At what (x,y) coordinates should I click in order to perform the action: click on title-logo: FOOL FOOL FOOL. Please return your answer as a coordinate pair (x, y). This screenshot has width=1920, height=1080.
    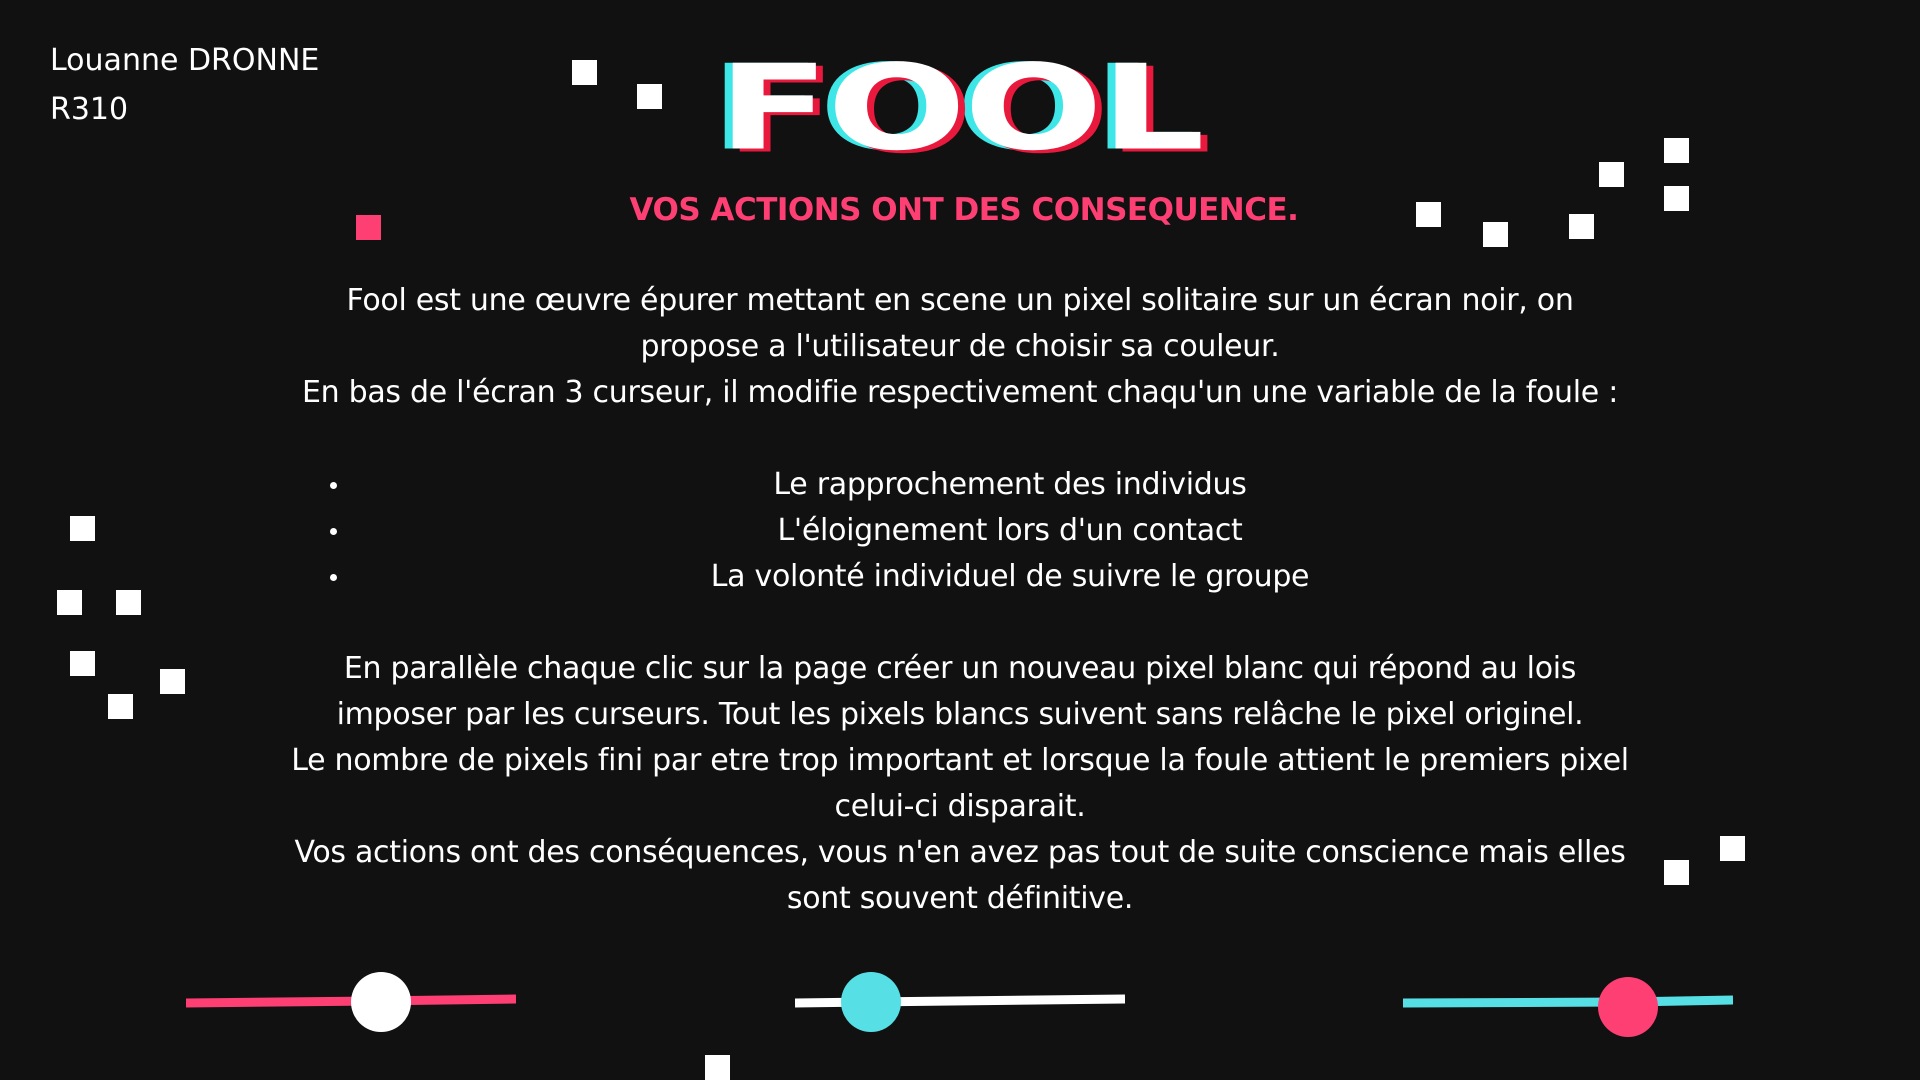
    Looking at the image, I should click on (960, 109).